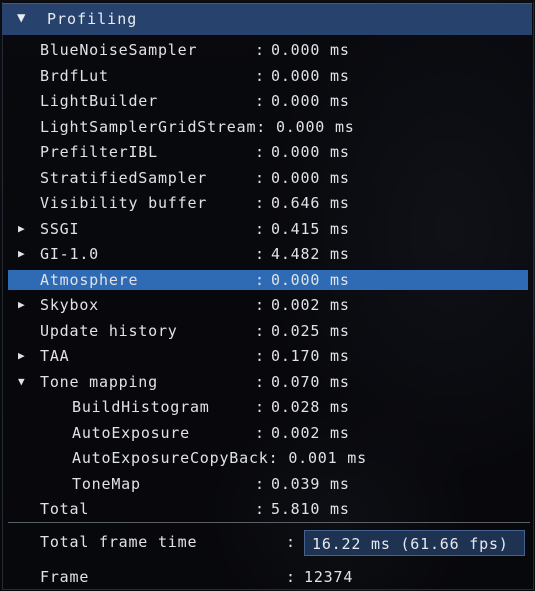 The height and width of the screenshot is (591, 535). Describe the element at coordinates (267, 384) in the screenshot. I see `profile-row-tone-mapping: ▼ Tone mapping : 0.070 ms` at that location.